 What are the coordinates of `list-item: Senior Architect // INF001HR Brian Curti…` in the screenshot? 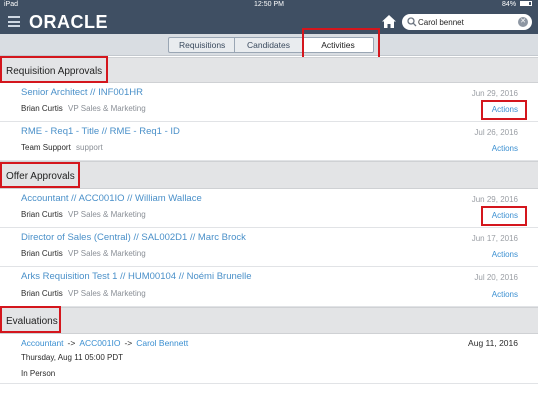 It's located at (269, 102).